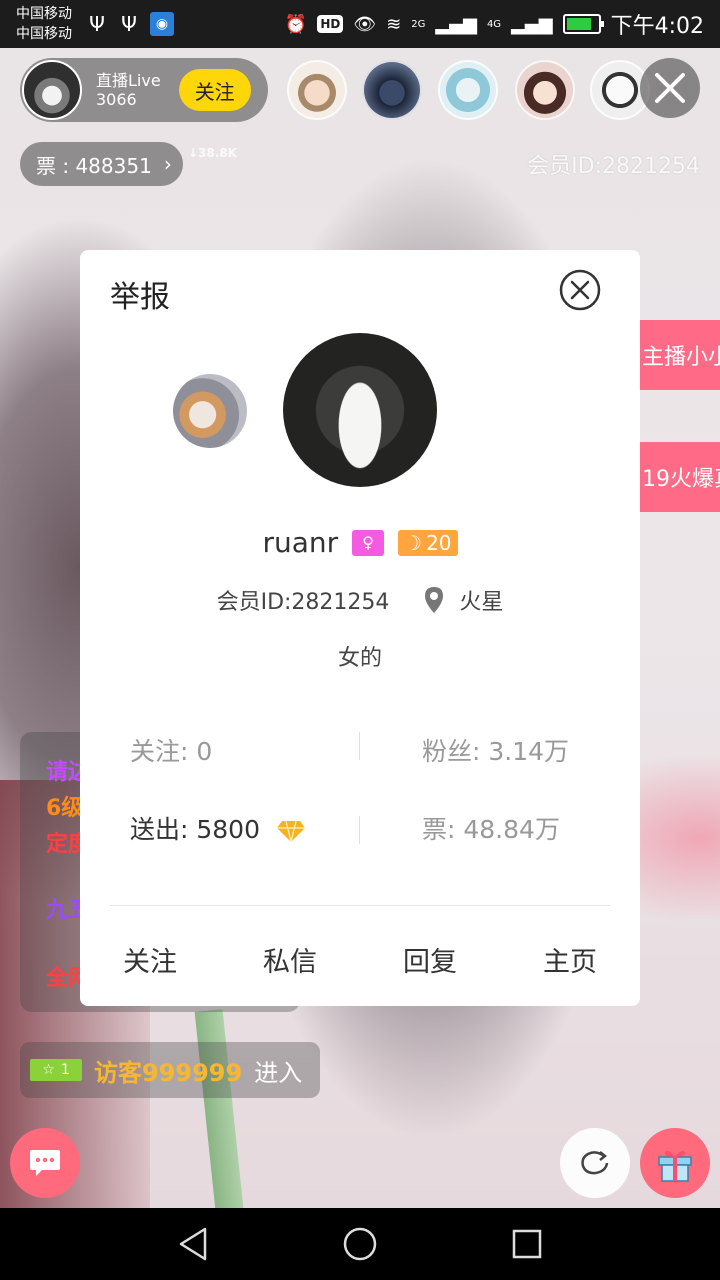 This screenshot has width=720, height=1280. What do you see at coordinates (48, 1070) in the screenshot?
I see `star-icon: ☆` at bounding box center [48, 1070].